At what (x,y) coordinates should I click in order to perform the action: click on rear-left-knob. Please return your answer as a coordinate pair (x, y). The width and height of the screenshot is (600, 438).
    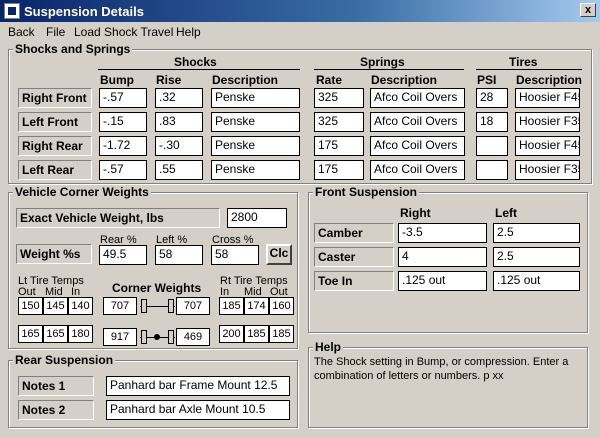
    Looking at the image, I should click on (144, 337).